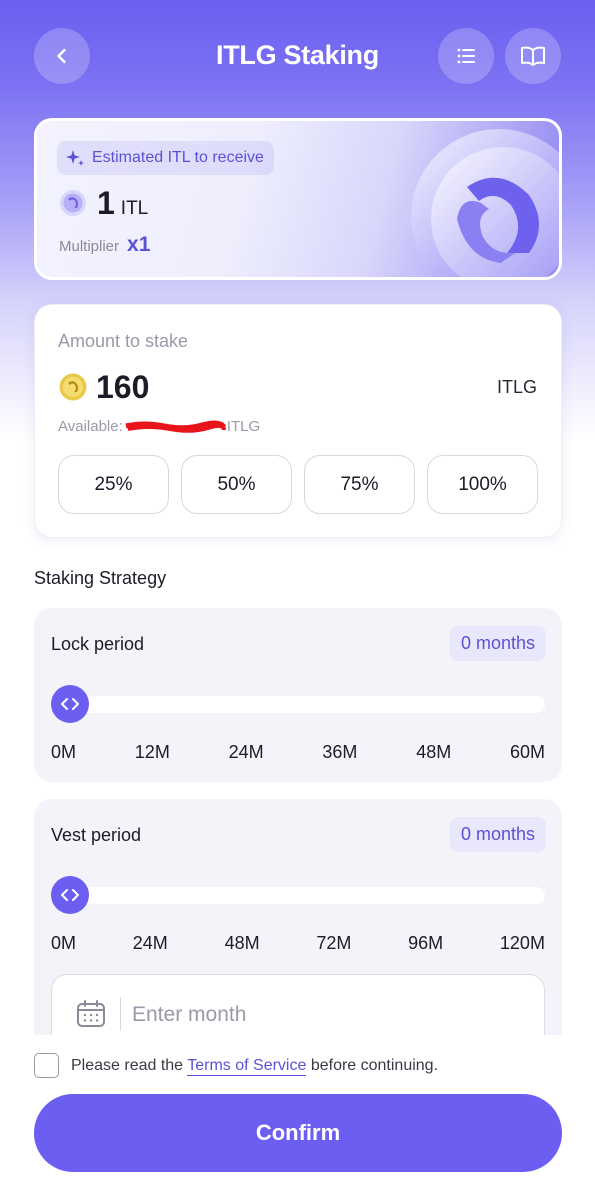 This screenshot has width=595, height=1199. I want to click on book-icon, so click(533, 56).